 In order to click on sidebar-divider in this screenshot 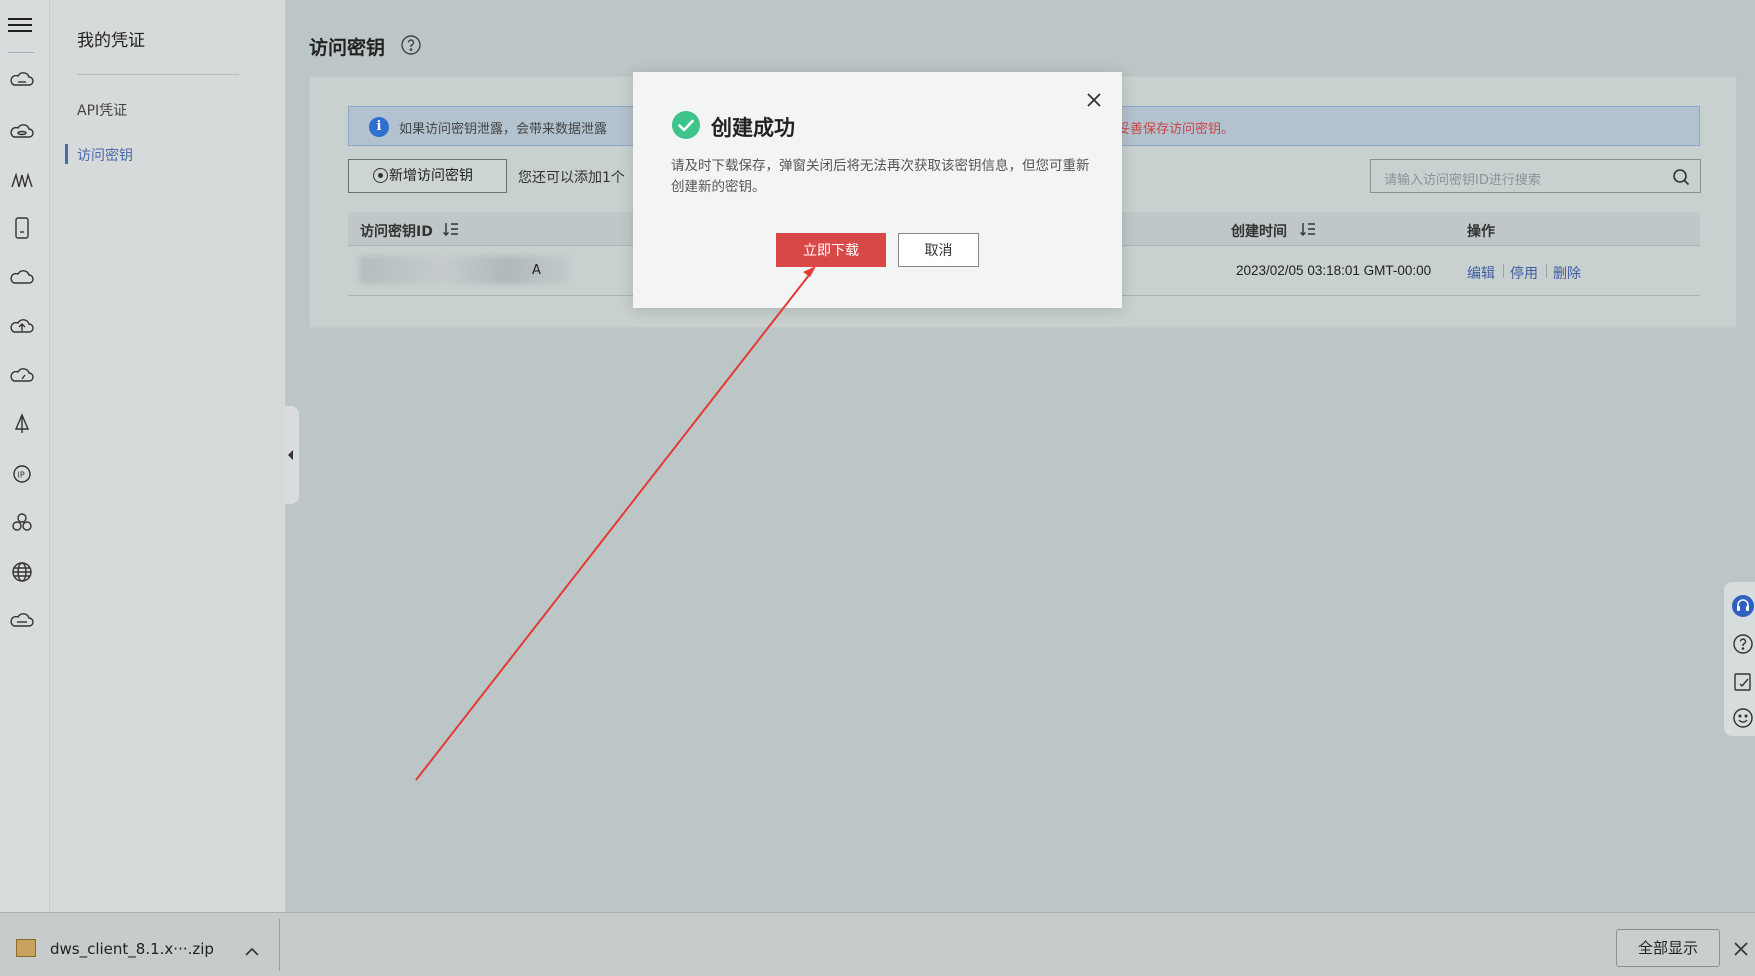, I will do `click(158, 74)`.